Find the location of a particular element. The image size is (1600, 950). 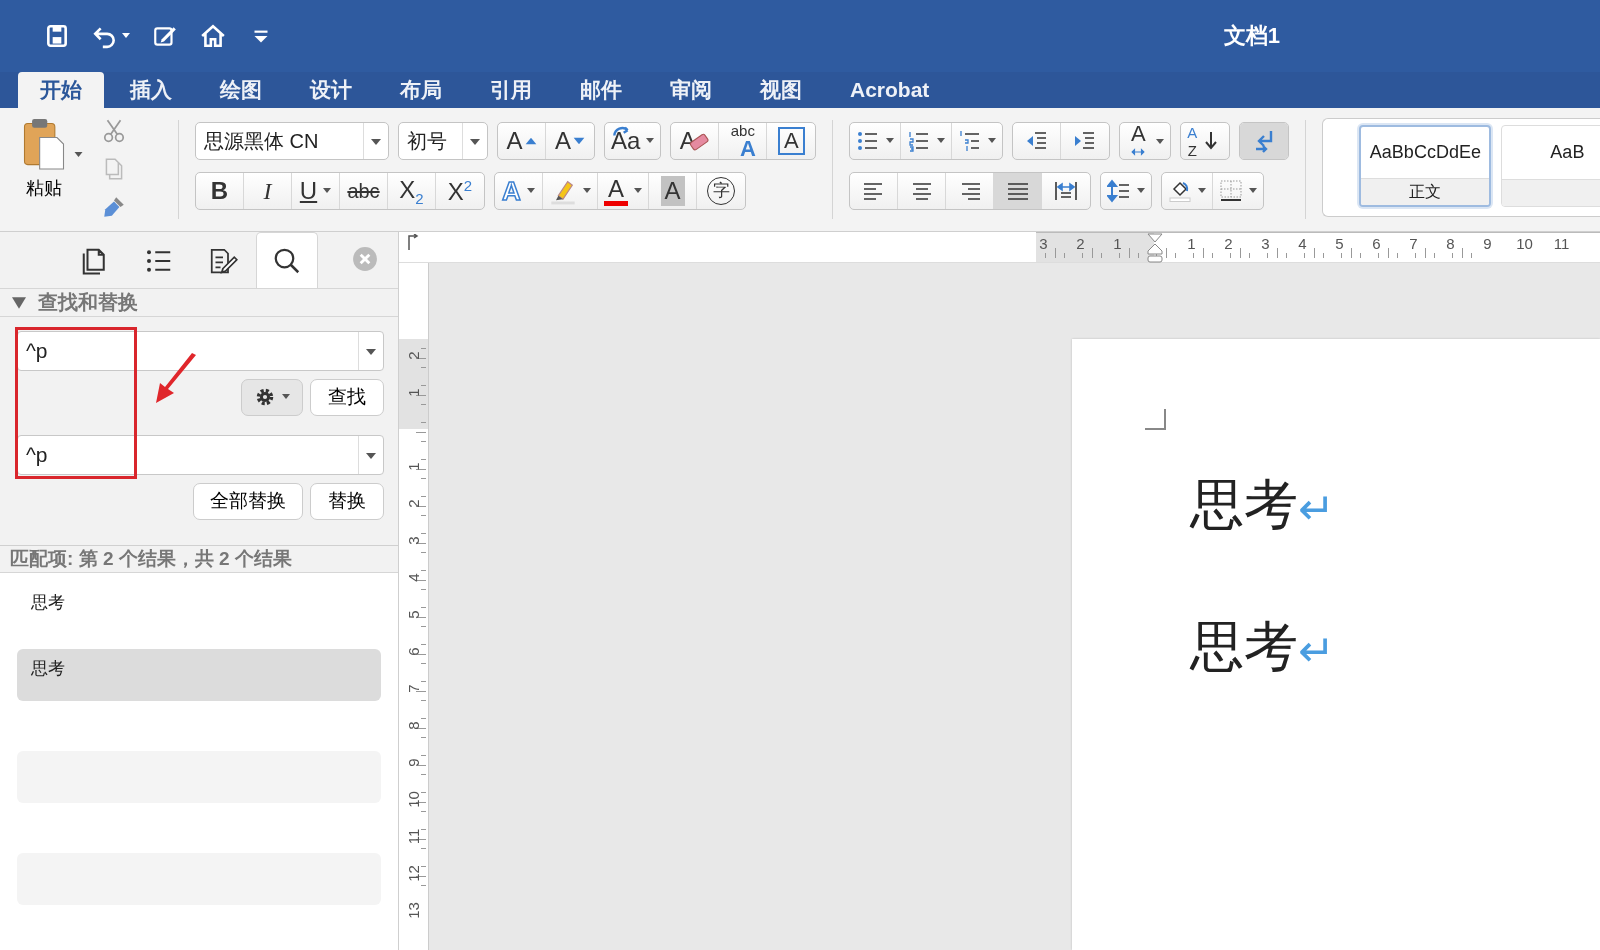

window-title: 文档1 is located at coordinates (1251, 36).